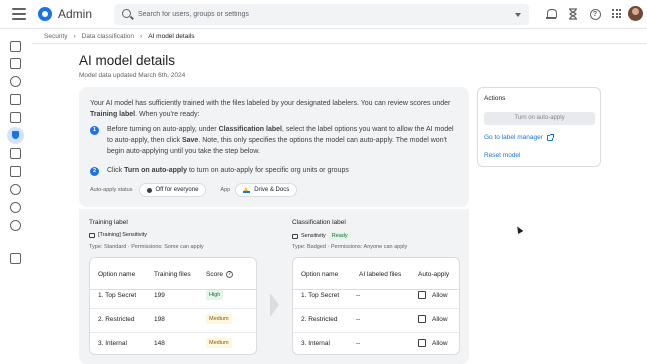 This screenshot has width=647, height=364. I want to click on breadcrumb-current: AI model details, so click(171, 36).